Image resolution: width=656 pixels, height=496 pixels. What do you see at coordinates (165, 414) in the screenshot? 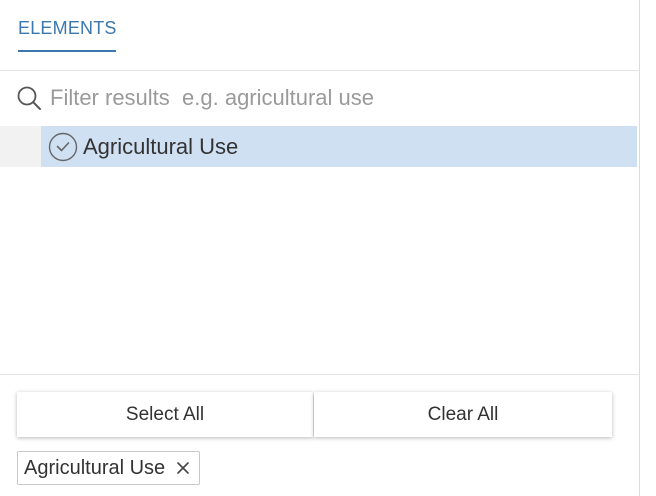
I see `select-all-button: Select All` at bounding box center [165, 414].